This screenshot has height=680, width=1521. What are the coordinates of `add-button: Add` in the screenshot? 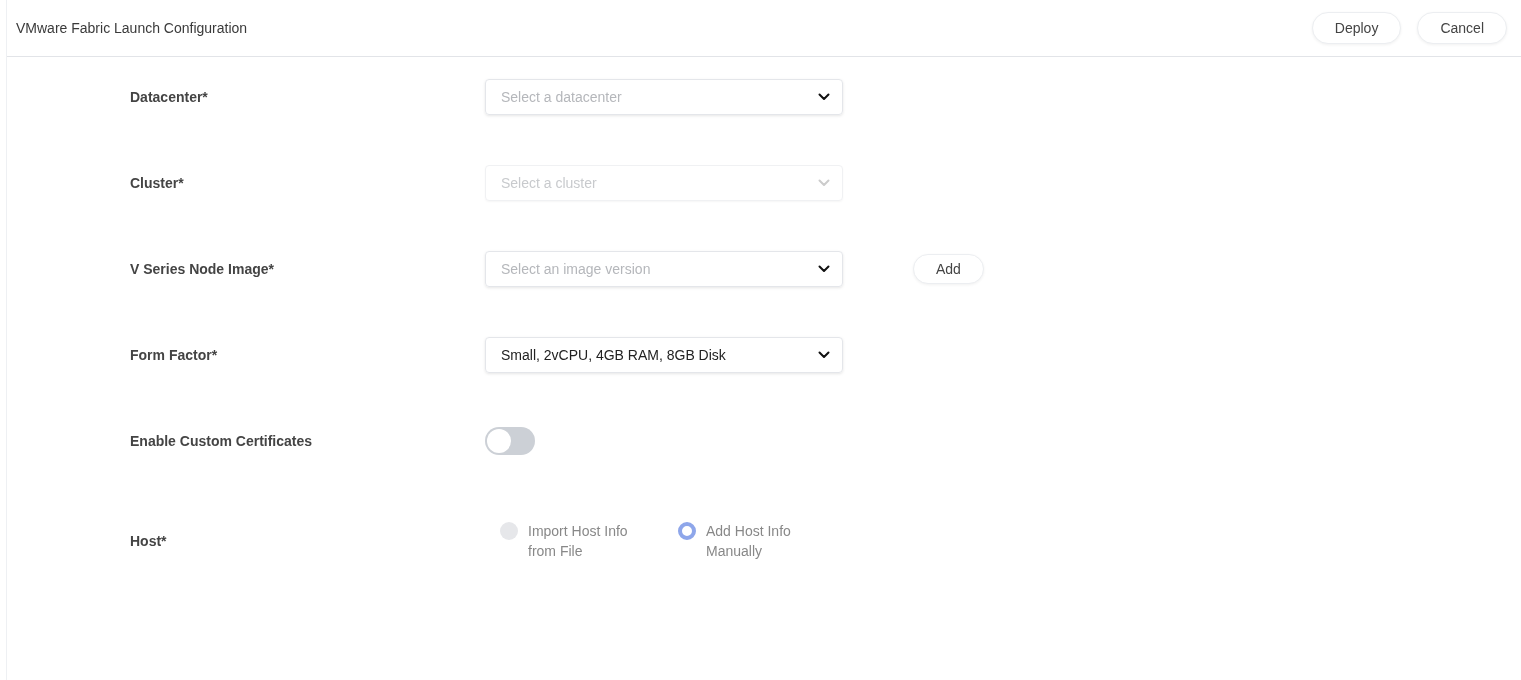 It's located at (948, 269).